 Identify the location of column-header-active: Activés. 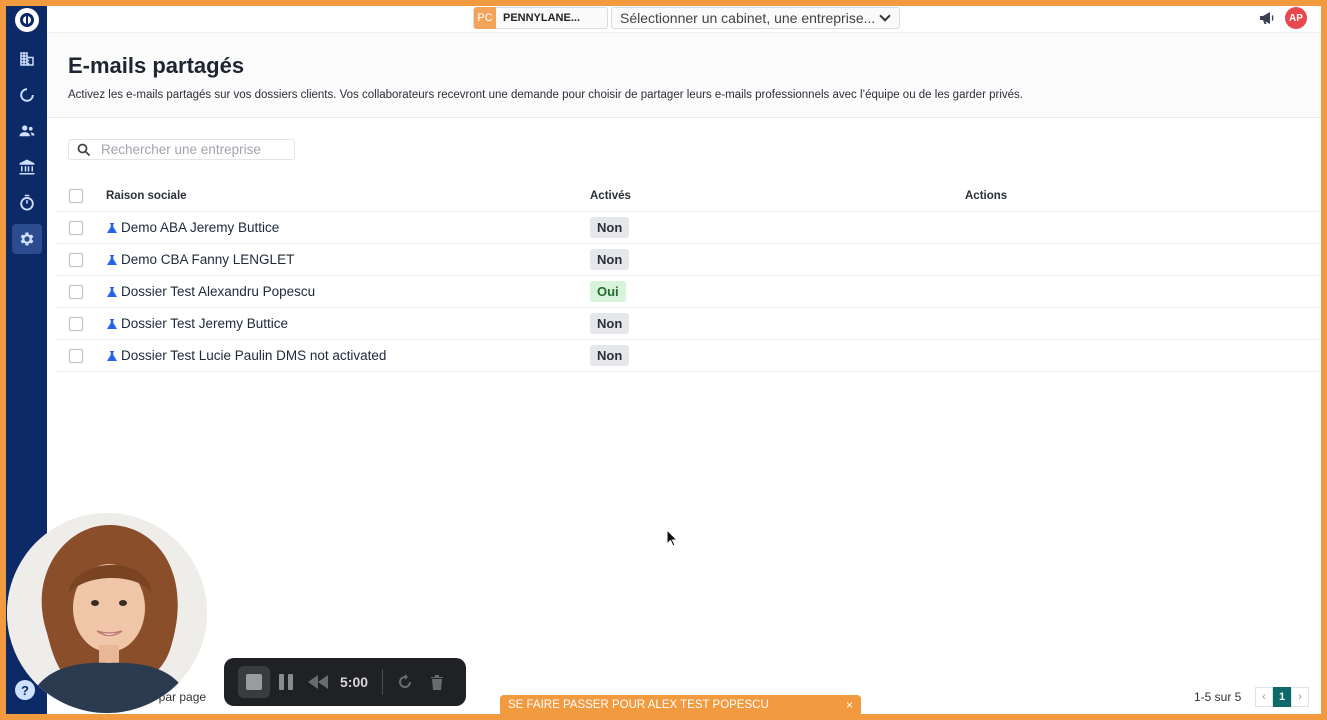
(610, 196).